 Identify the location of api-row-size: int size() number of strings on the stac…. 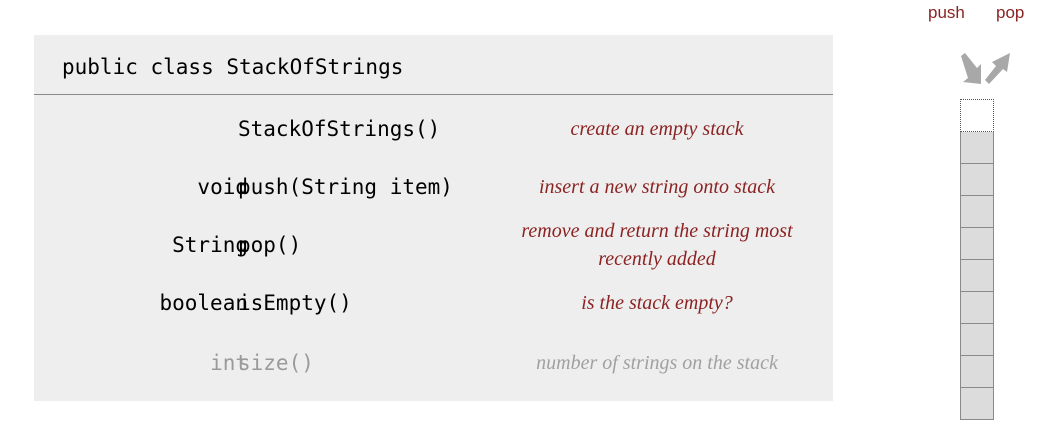
(433, 363).